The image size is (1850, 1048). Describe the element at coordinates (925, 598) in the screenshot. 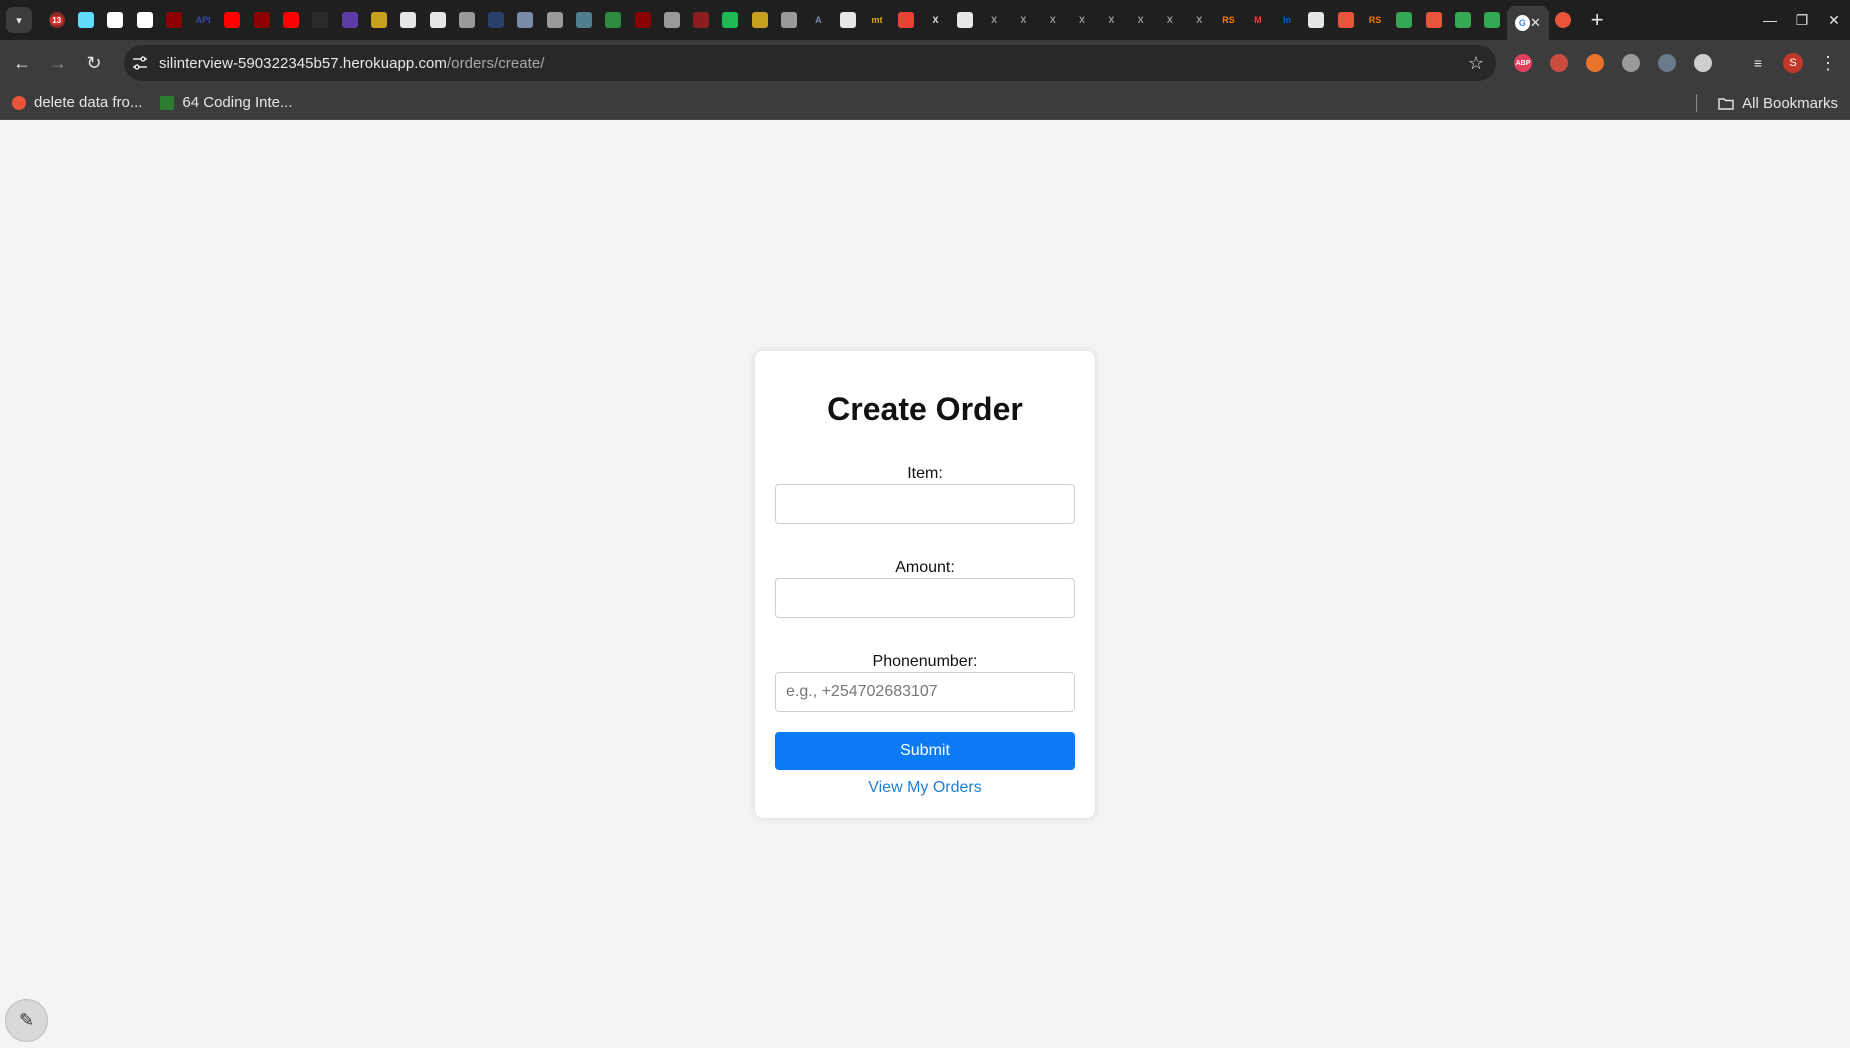

I see `amount-input` at that location.